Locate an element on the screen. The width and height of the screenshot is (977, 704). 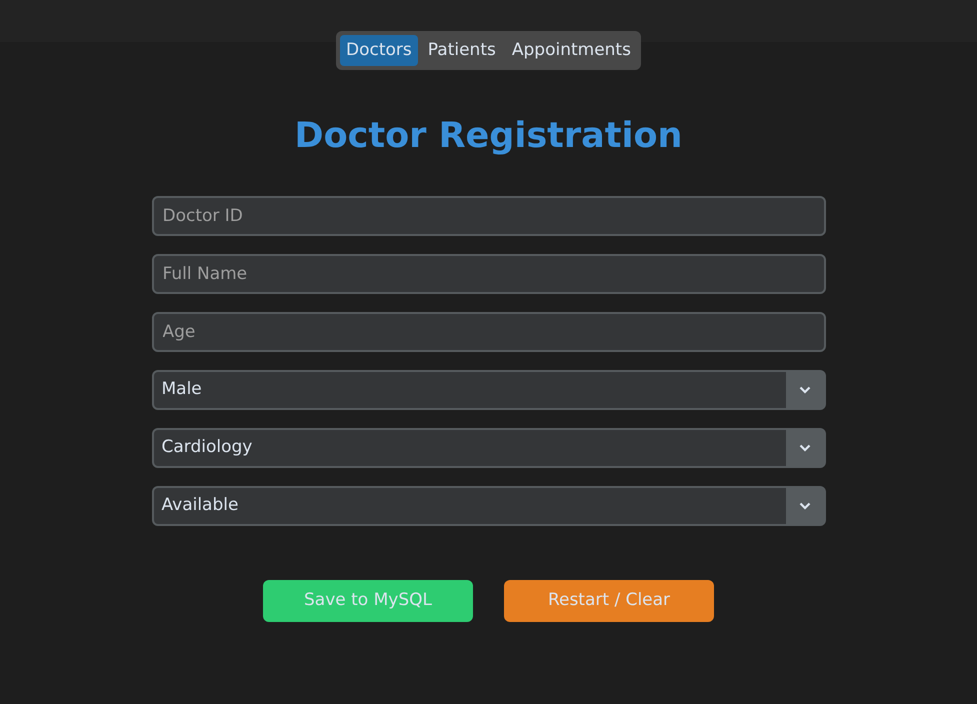
dropdown: Cardiology is located at coordinates (489, 448).